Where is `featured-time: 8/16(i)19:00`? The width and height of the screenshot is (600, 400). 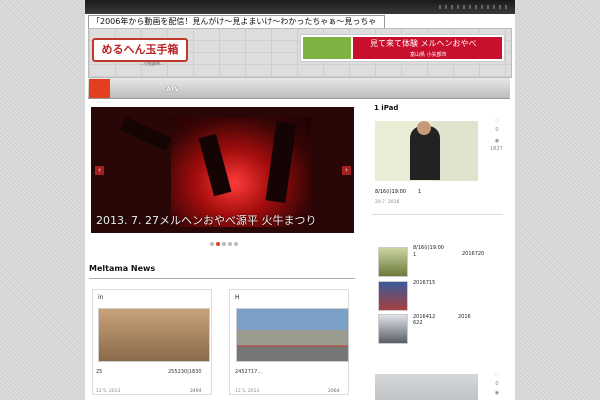
featured-time: 8/16(i)19:00 is located at coordinates (390, 192).